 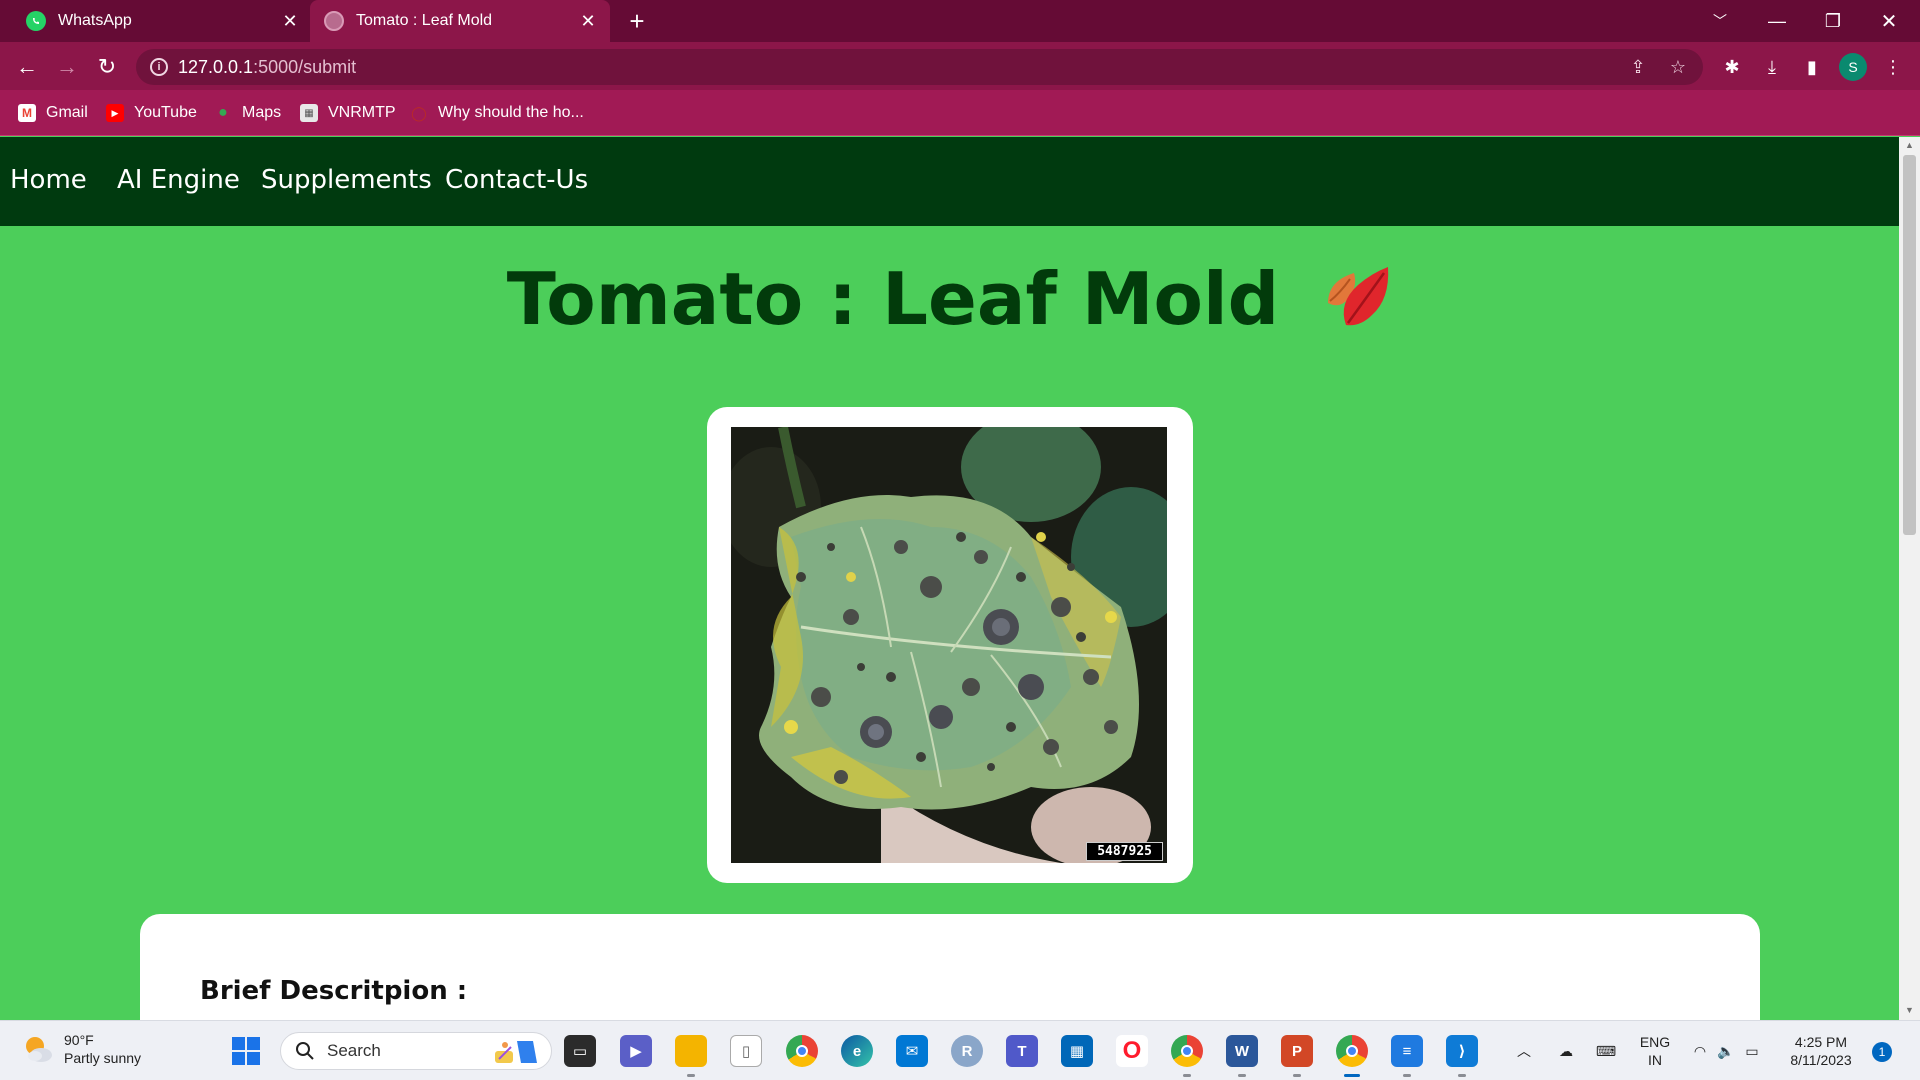 I want to click on mail-icon: ✉, so click(x=912, y=1051).